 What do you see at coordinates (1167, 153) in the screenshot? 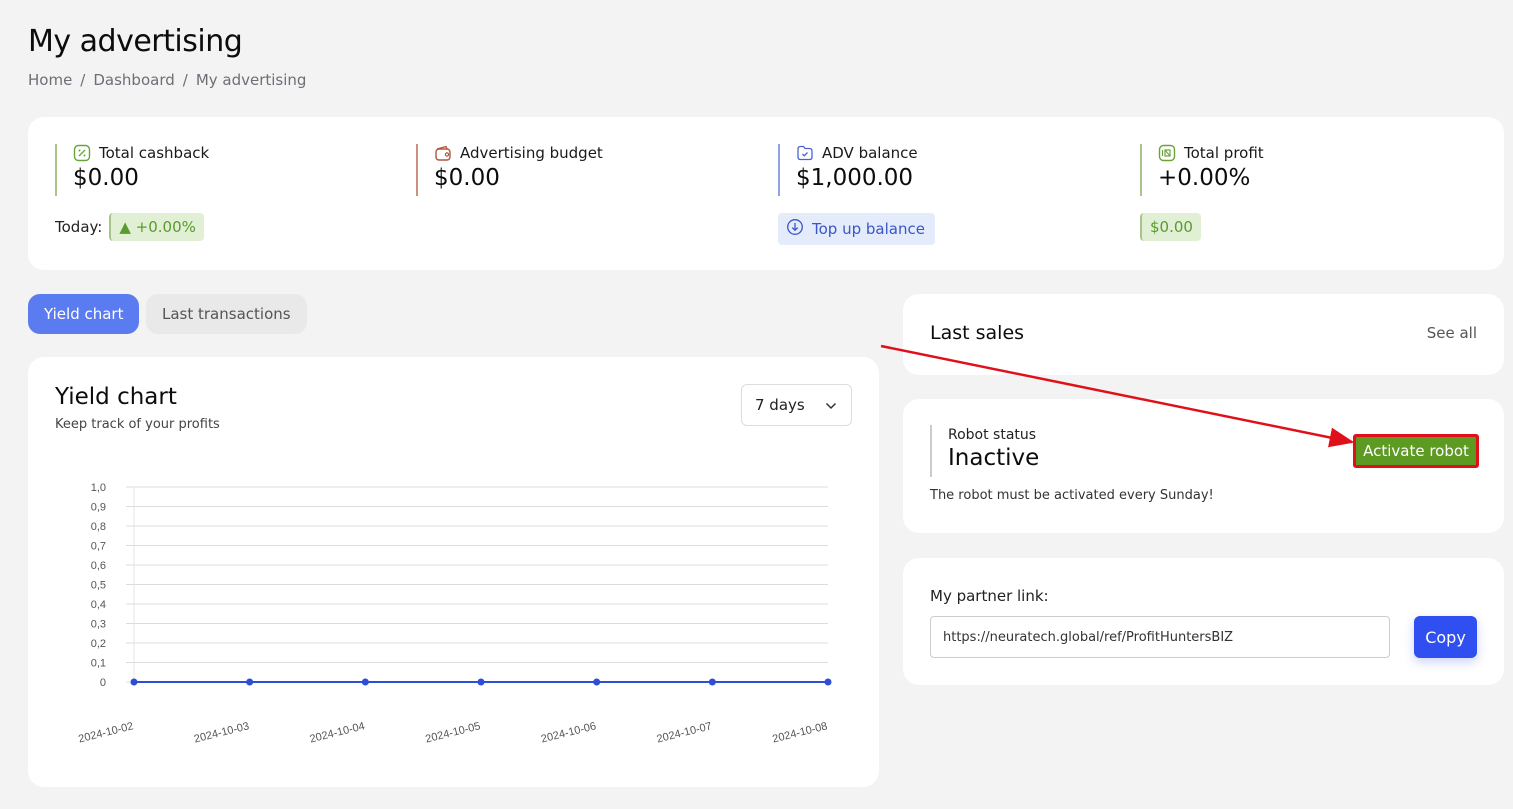
I see `profit-icon` at bounding box center [1167, 153].